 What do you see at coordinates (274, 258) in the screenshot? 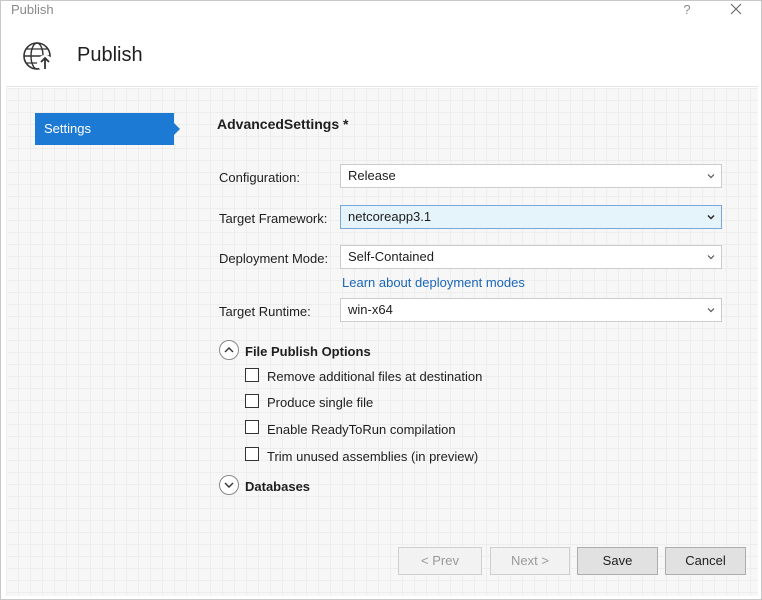
I see `deployment-mode-label: Deployment Mode:` at bounding box center [274, 258].